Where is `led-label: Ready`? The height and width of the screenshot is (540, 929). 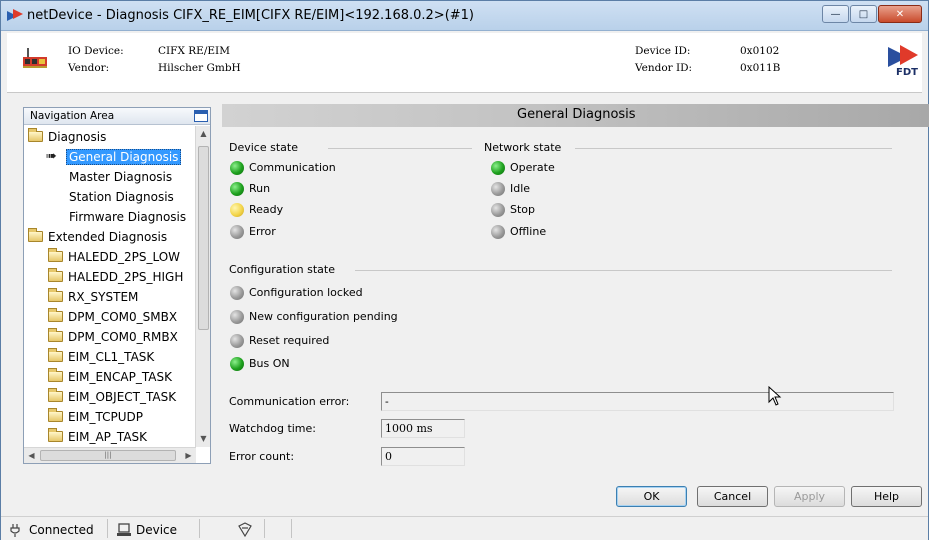 led-label: Ready is located at coordinates (266, 209).